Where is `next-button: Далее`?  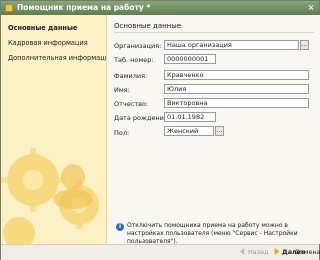
next-button: Далее is located at coordinates (289, 253).